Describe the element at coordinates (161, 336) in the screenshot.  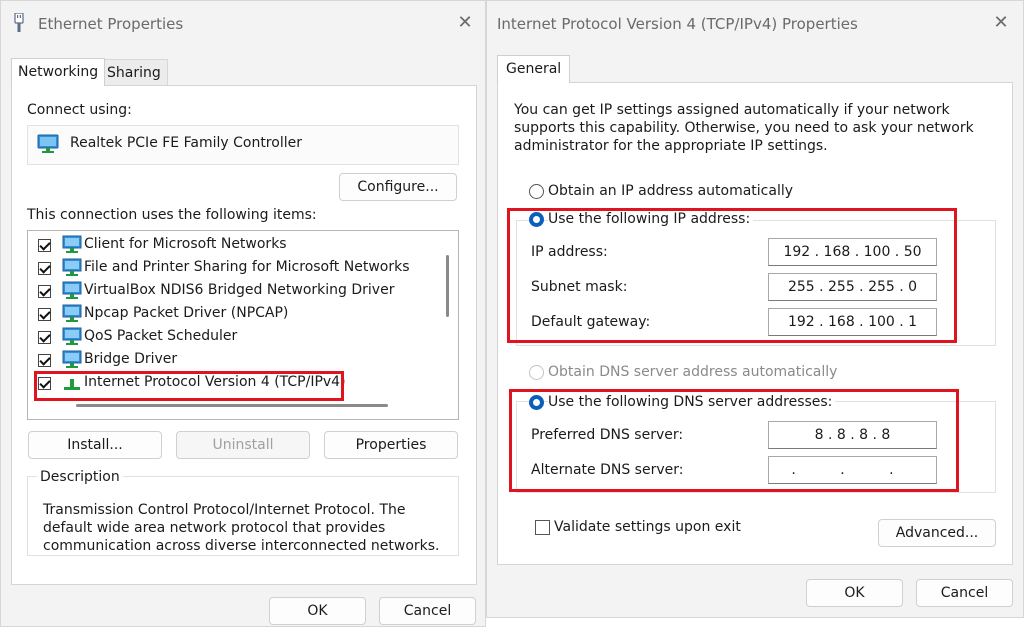
I see `item-label: QoS Packet Scheduler` at that location.